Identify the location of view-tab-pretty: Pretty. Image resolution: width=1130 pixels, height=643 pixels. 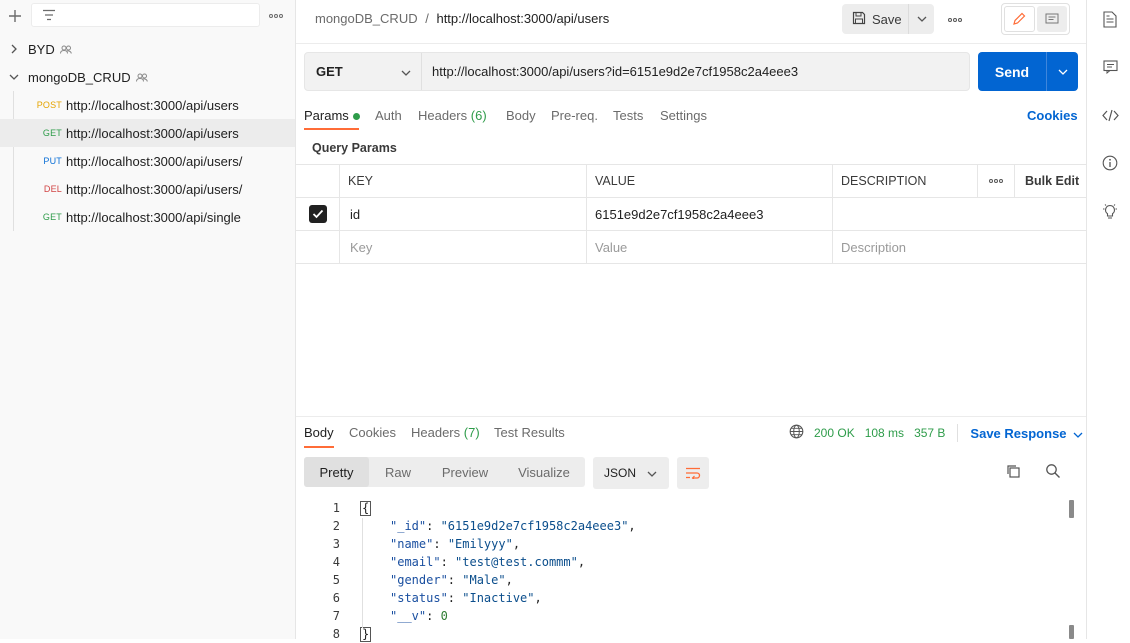
(336, 472).